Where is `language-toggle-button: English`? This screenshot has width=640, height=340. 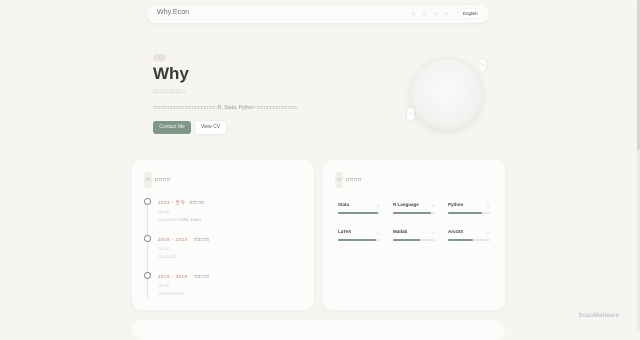 language-toggle-button: English is located at coordinates (470, 13).